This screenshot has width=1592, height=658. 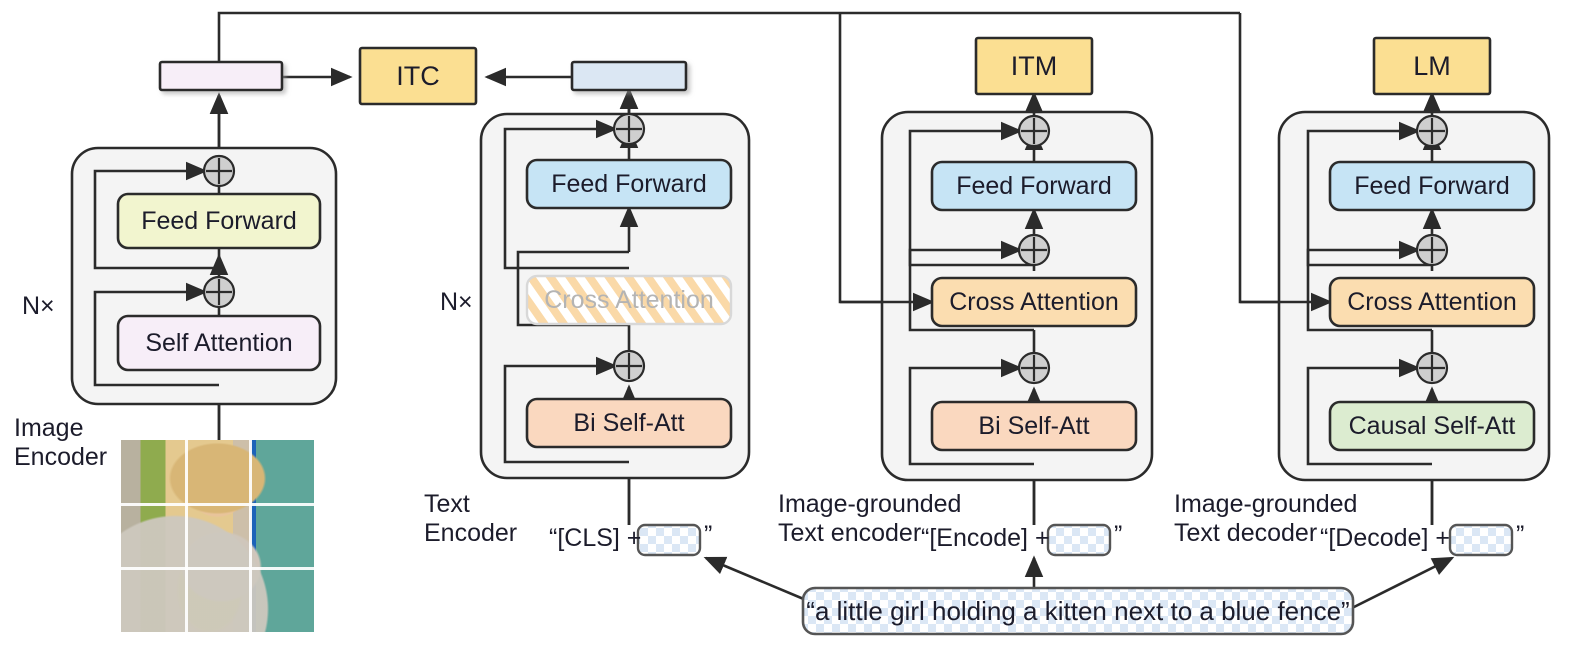 I want to click on caption-box, so click(x=1078, y=611).